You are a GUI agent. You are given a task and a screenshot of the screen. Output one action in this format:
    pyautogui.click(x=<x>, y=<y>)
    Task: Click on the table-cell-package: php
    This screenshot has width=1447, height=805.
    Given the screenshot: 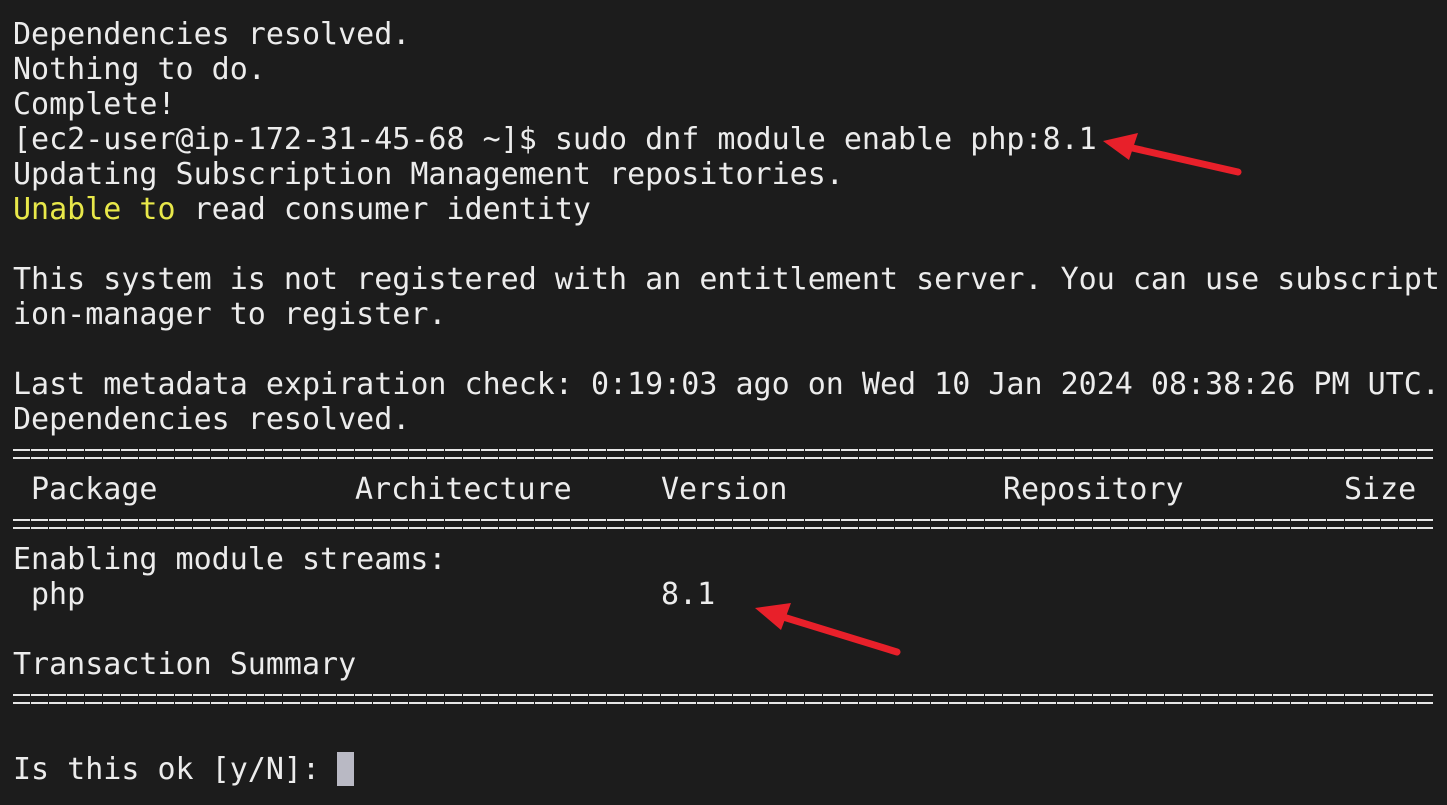 What is the action you would take?
    pyautogui.click(x=58, y=594)
    